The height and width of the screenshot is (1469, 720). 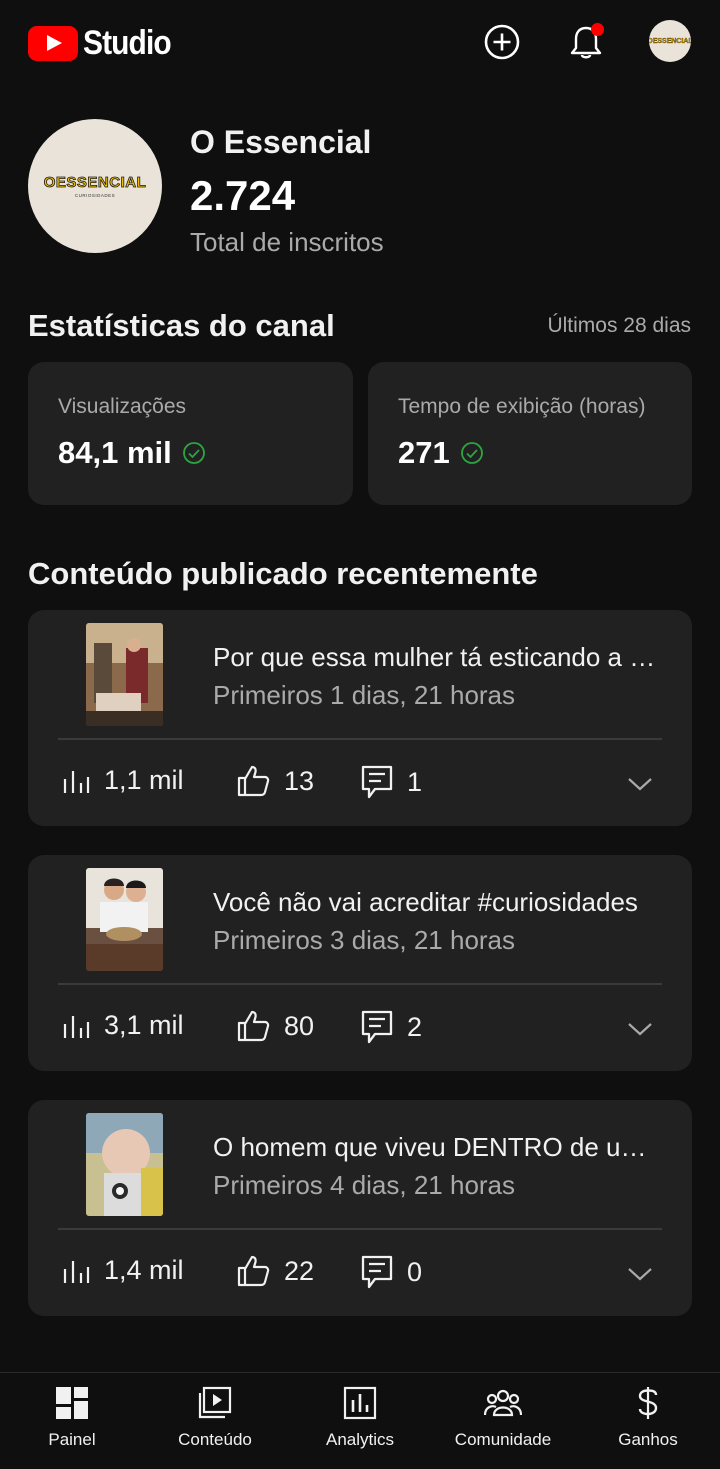 What do you see at coordinates (95, 195) in the screenshot?
I see `channel-logo-subtext: CURIOSIDADES` at bounding box center [95, 195].